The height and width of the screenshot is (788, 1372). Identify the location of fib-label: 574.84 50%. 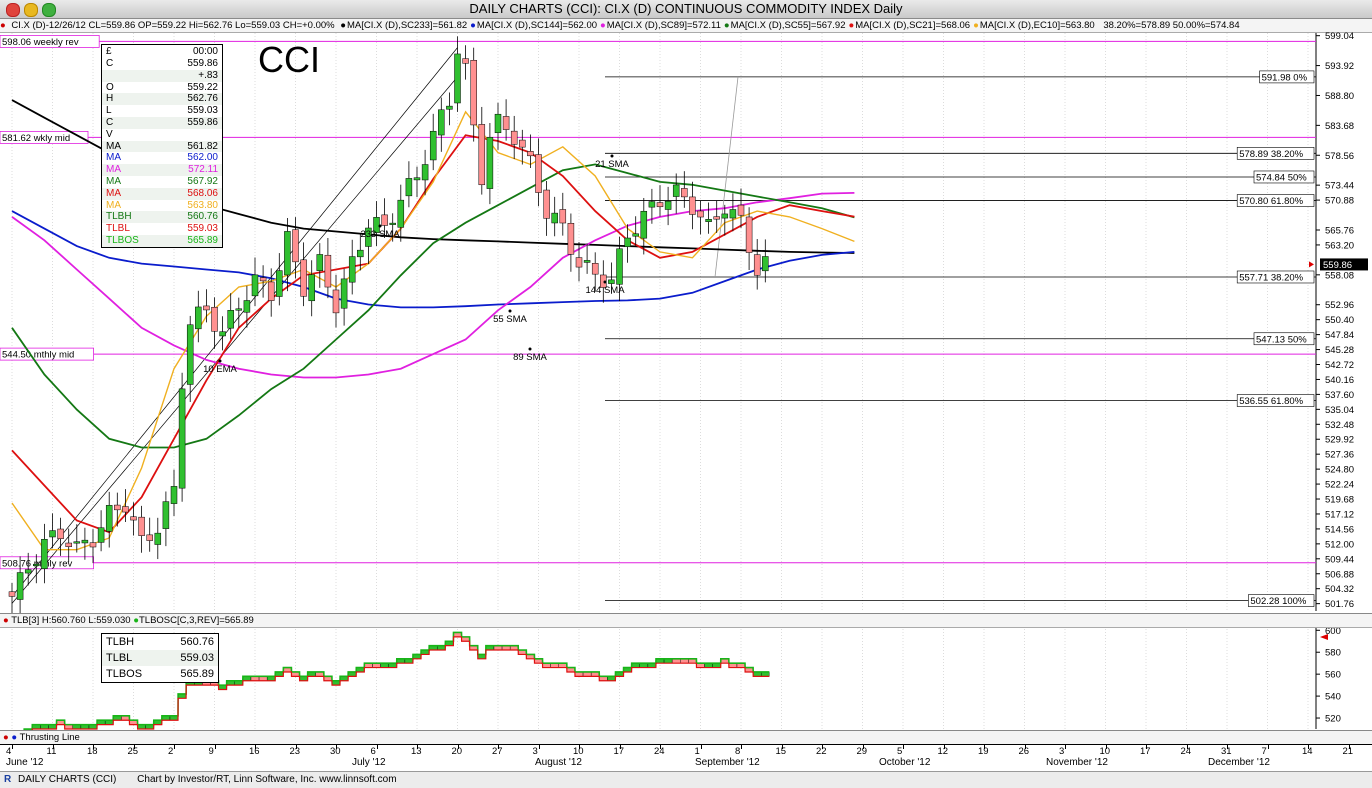
(1281, 177).